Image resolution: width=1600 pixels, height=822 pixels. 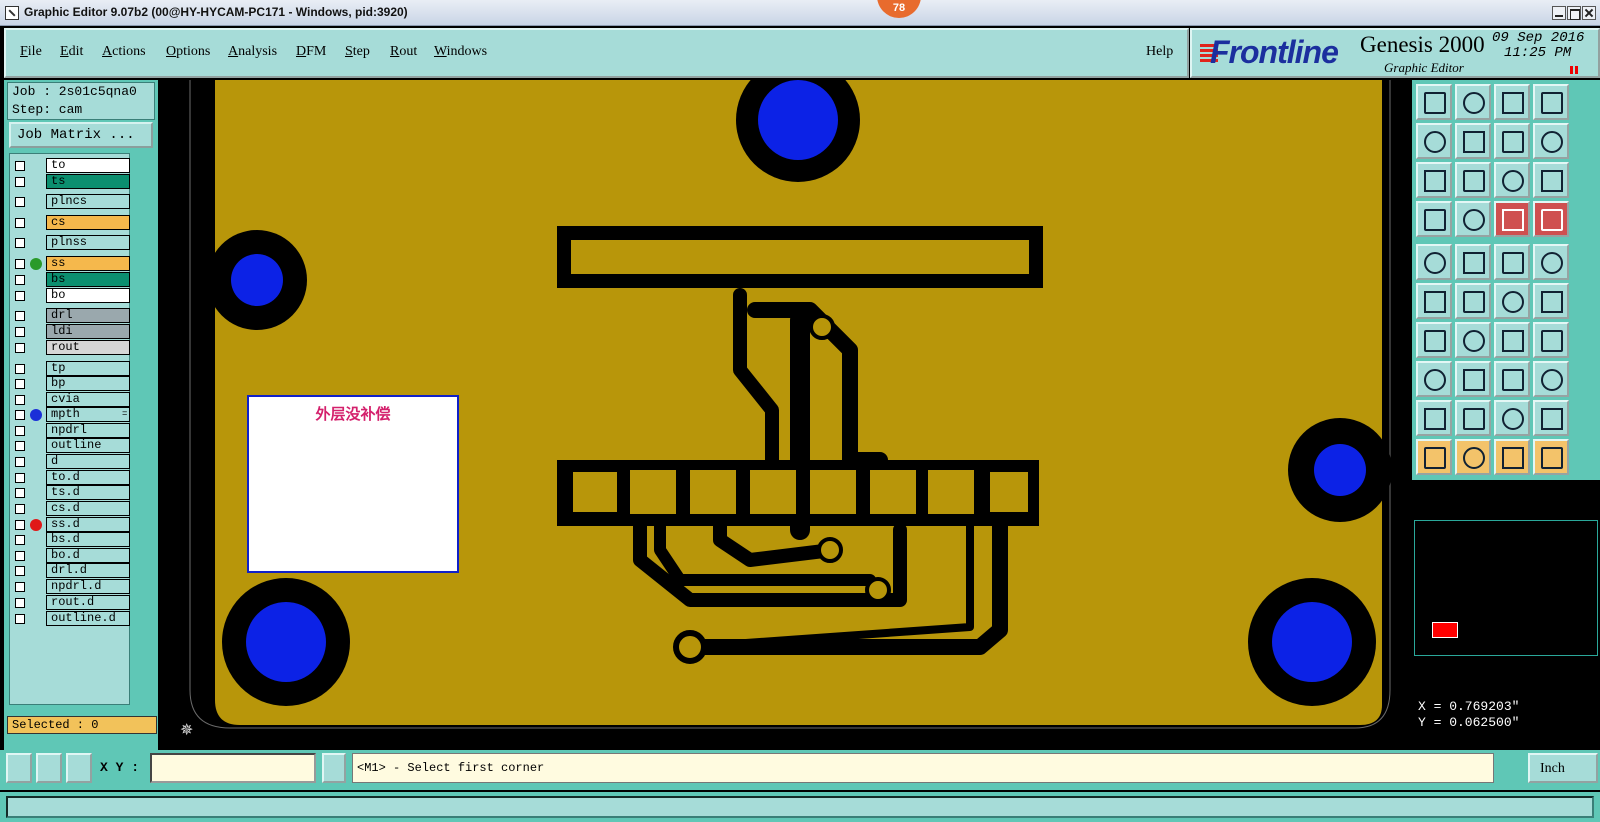 I want to click on close-button, so click(x=1589, y=13).